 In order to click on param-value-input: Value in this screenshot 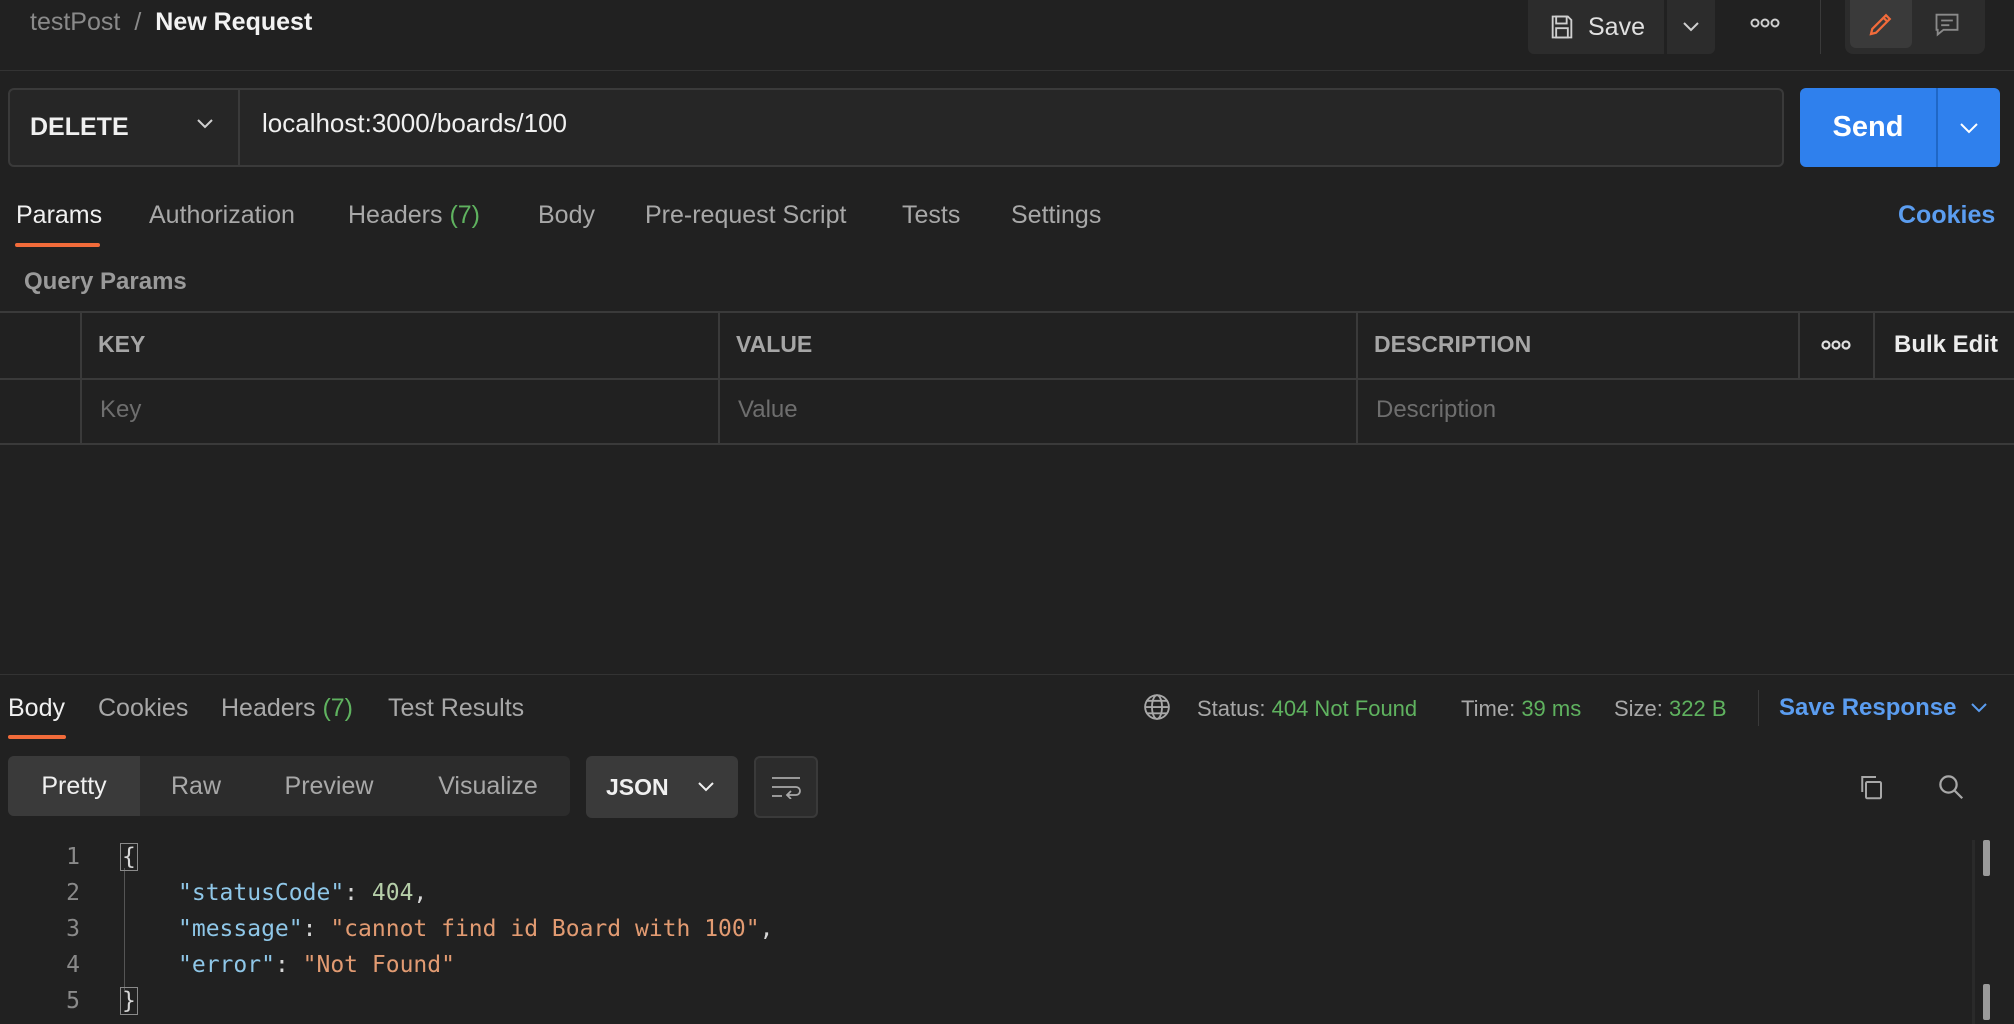, I will do `click(768, 410)`.